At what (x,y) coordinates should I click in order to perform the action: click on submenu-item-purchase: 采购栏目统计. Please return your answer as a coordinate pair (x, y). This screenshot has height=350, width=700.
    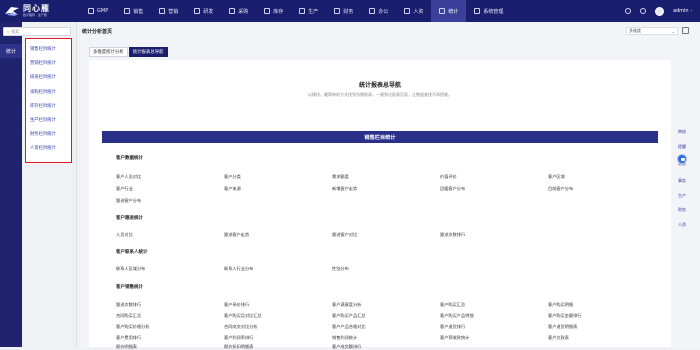
    Looking at the image, I should click on (43, 92).